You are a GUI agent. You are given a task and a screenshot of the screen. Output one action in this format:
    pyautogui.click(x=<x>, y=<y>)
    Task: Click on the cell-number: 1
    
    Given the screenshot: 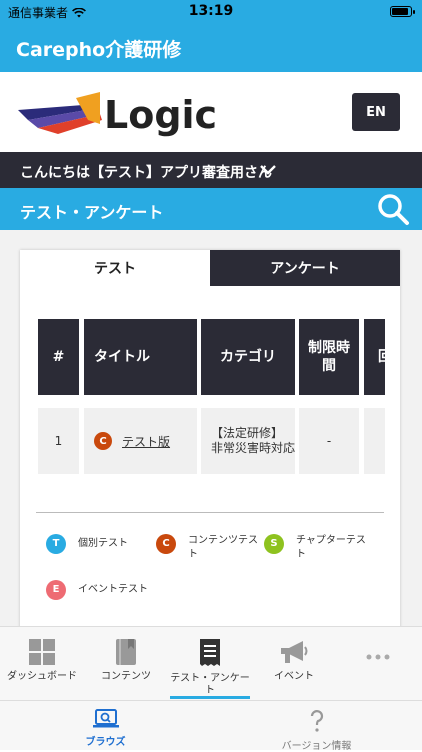 What is the action you would take?
    pyautogui.click(x=58, y=441)
    